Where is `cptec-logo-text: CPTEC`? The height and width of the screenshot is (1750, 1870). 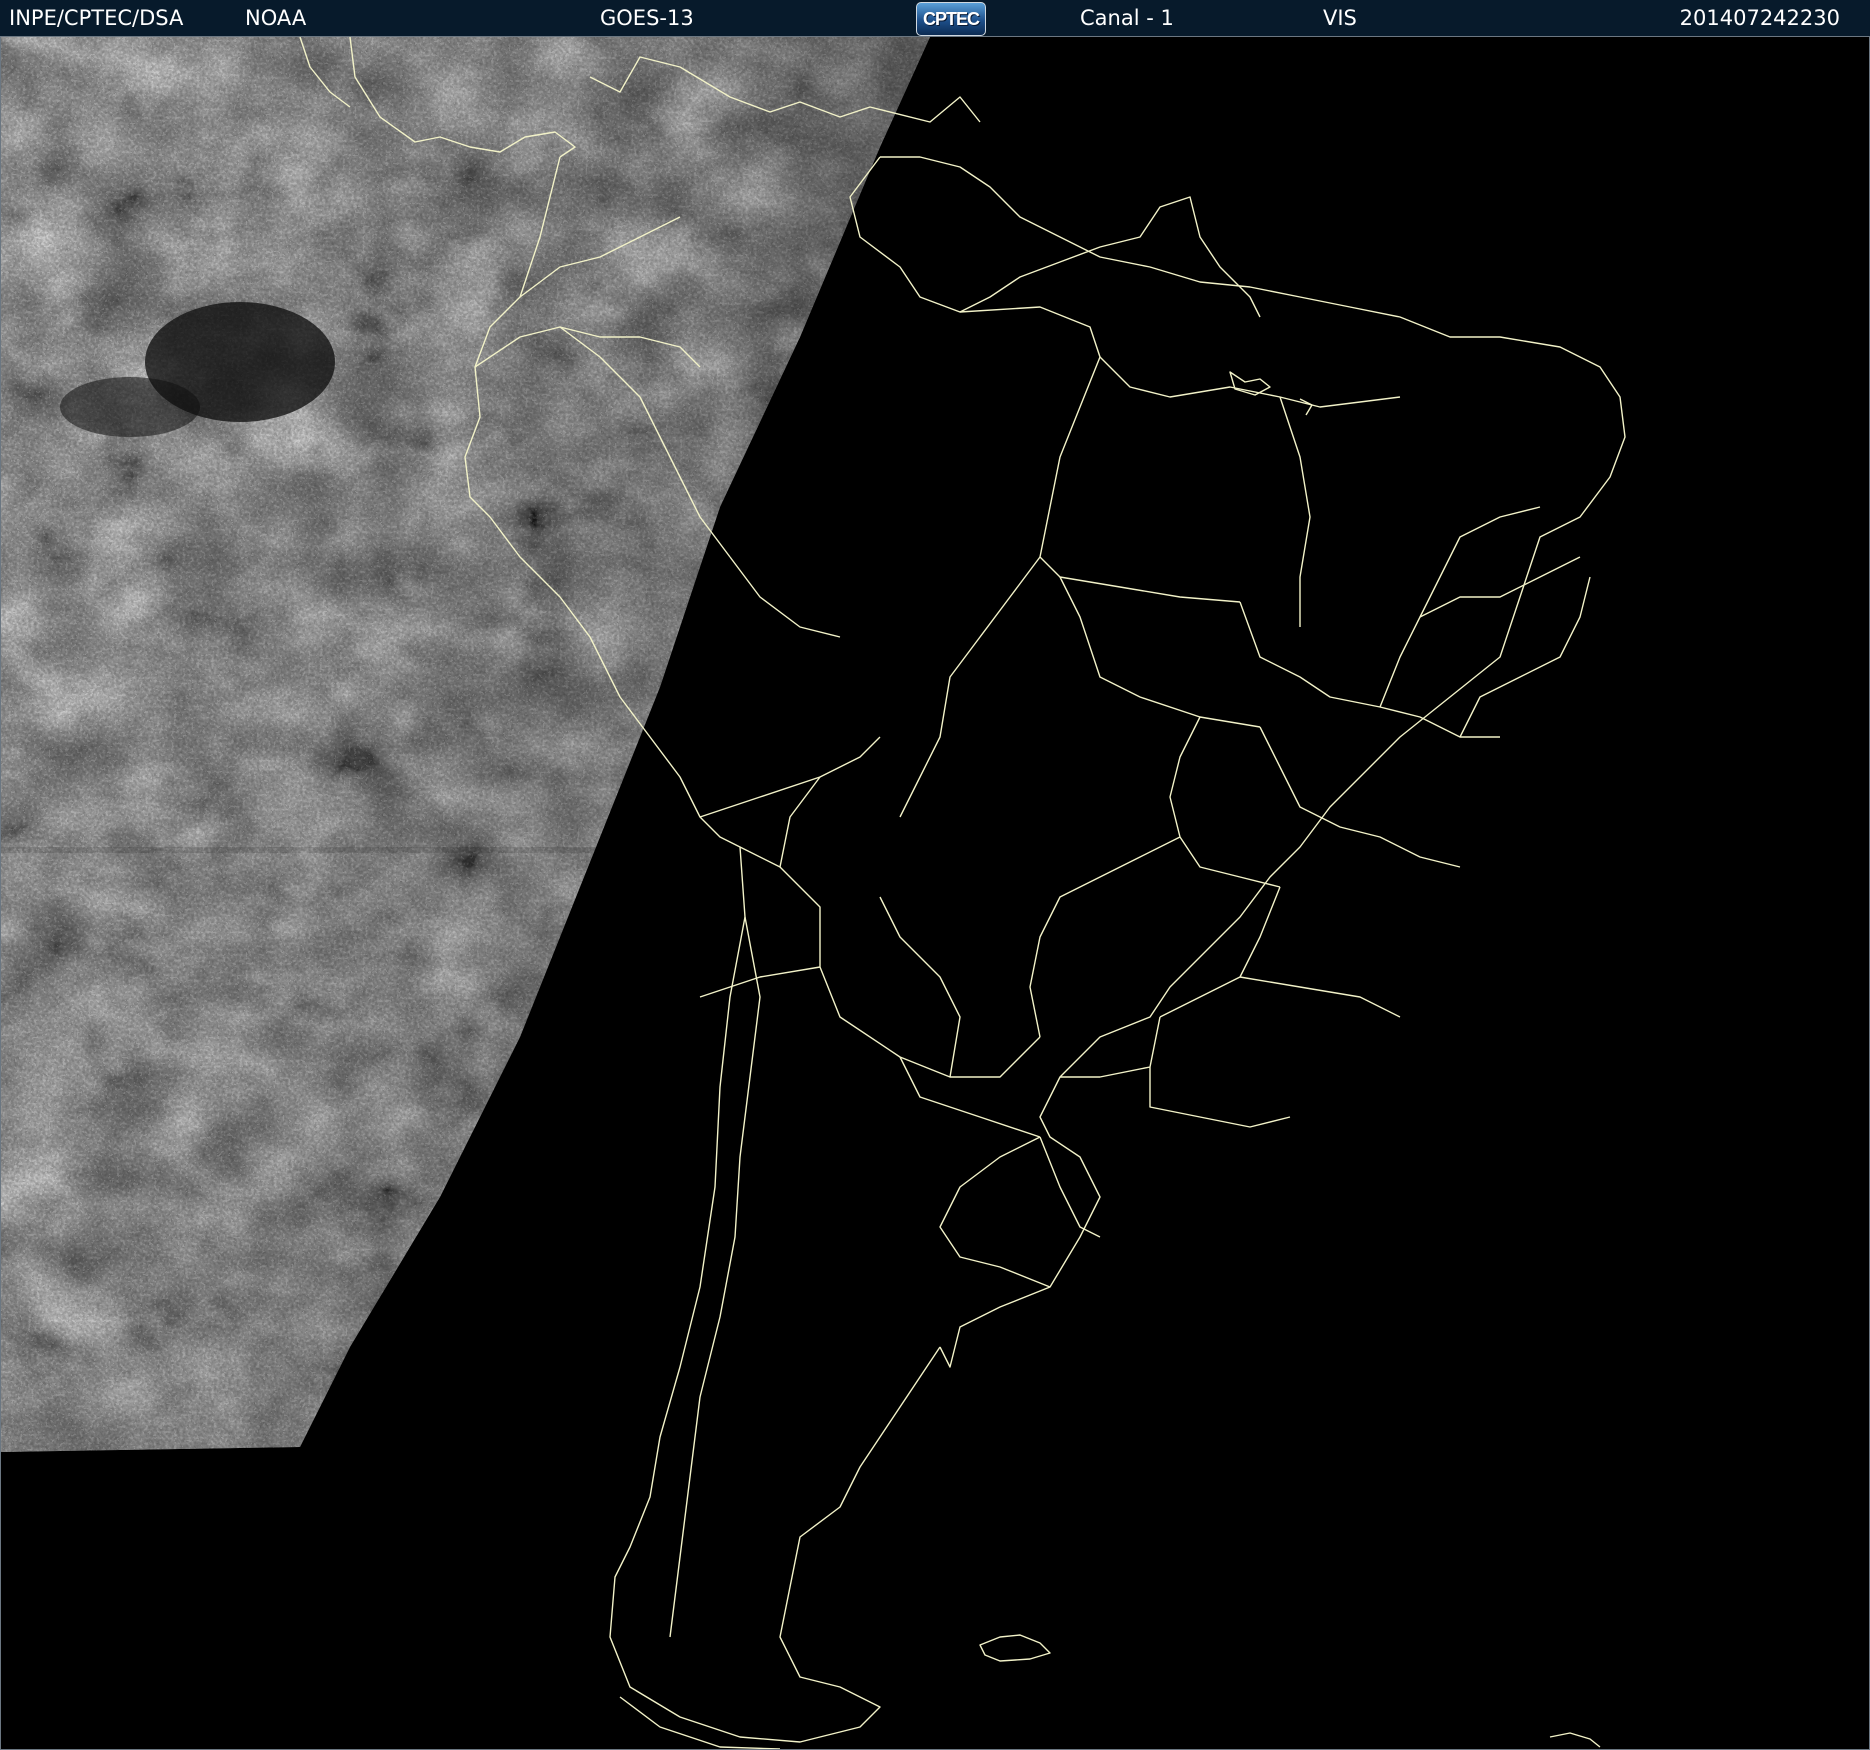 cptec-logo-text: CPTEC is located at coordinates (951, 18).